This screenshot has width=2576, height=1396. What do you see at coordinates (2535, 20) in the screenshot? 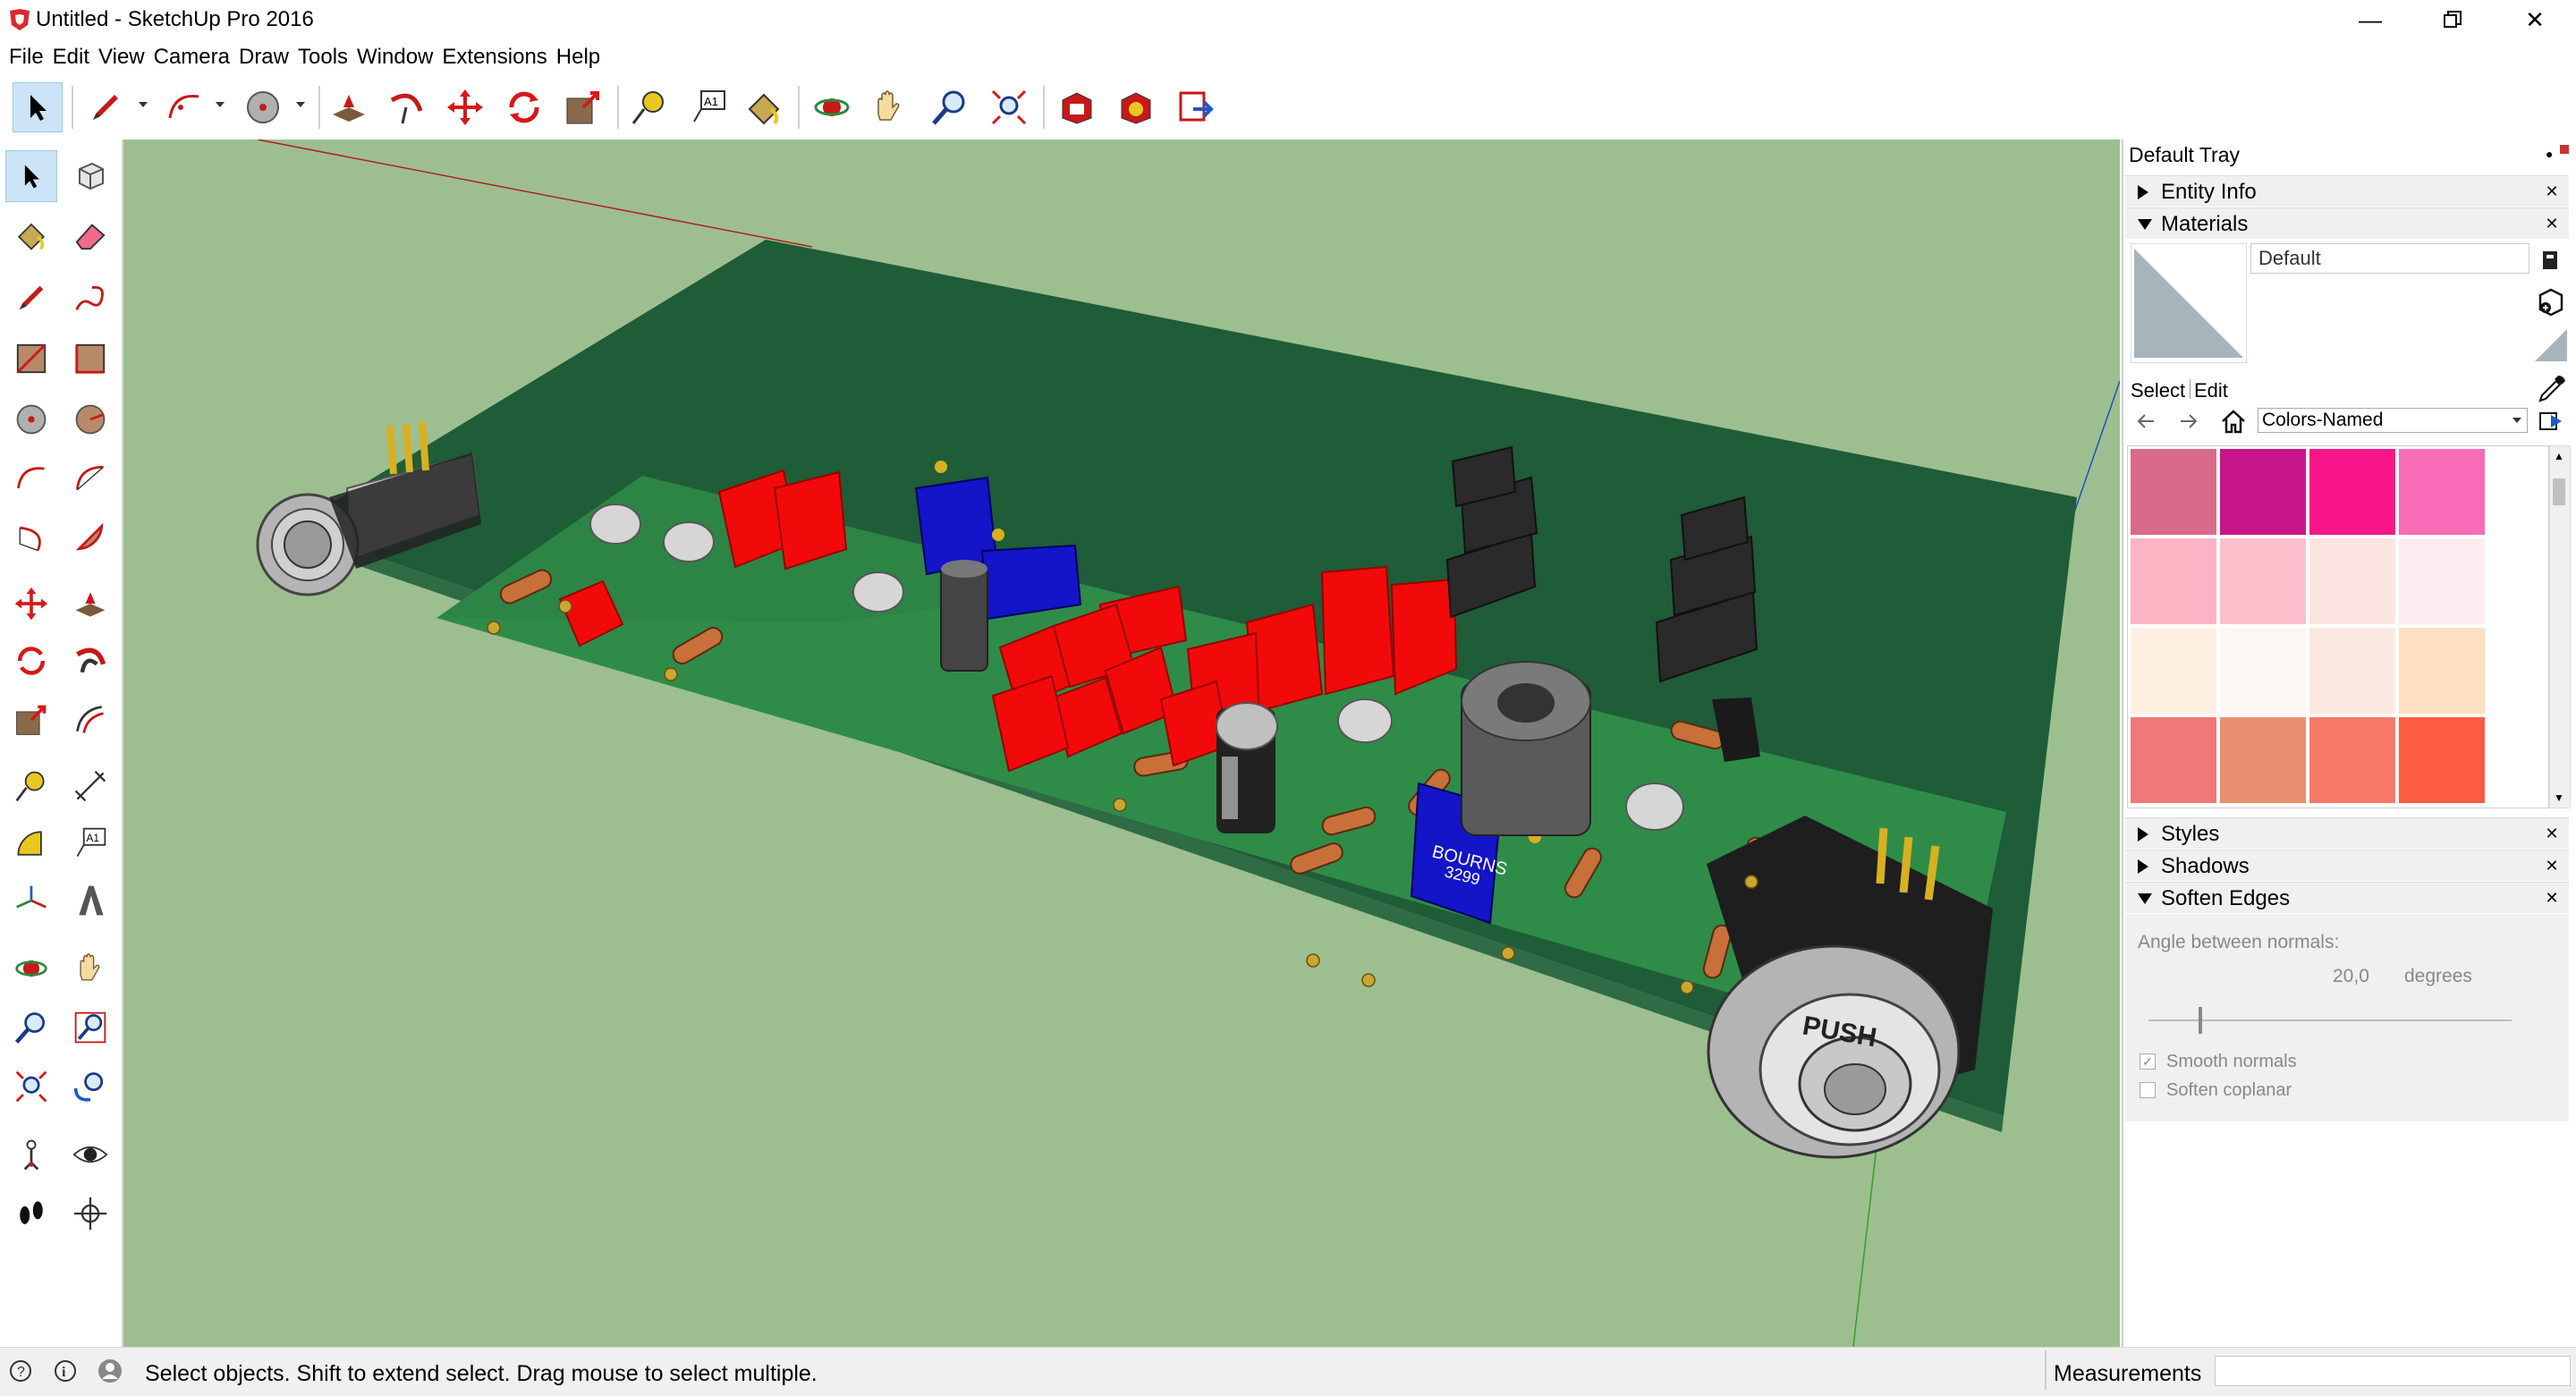
I see `close-window-button: ✕` at bounding box center [2535, 20].